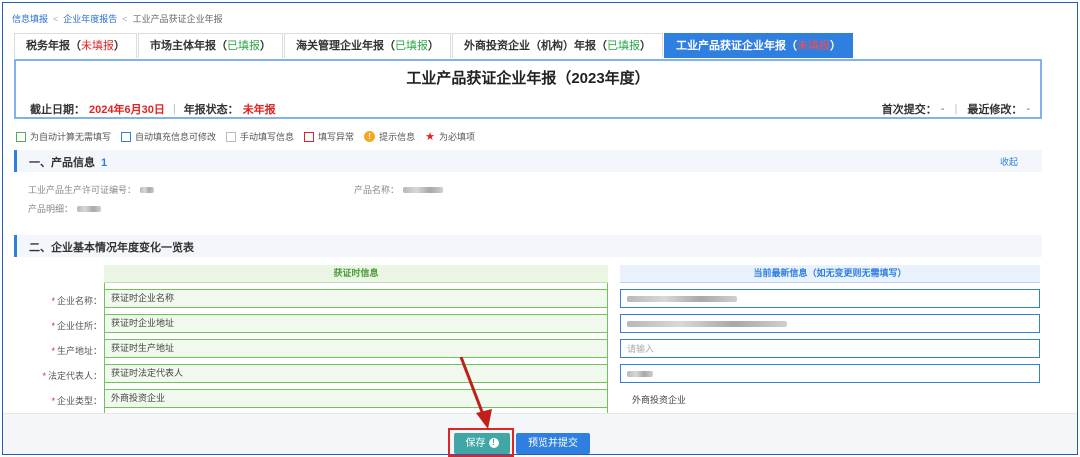 The width and height of the screenshot is (1080, 457). What do you see at coordinates (1028, 109) in the screenshot?
I see `last-modified-value: -` at bounding box center [1028, 109].